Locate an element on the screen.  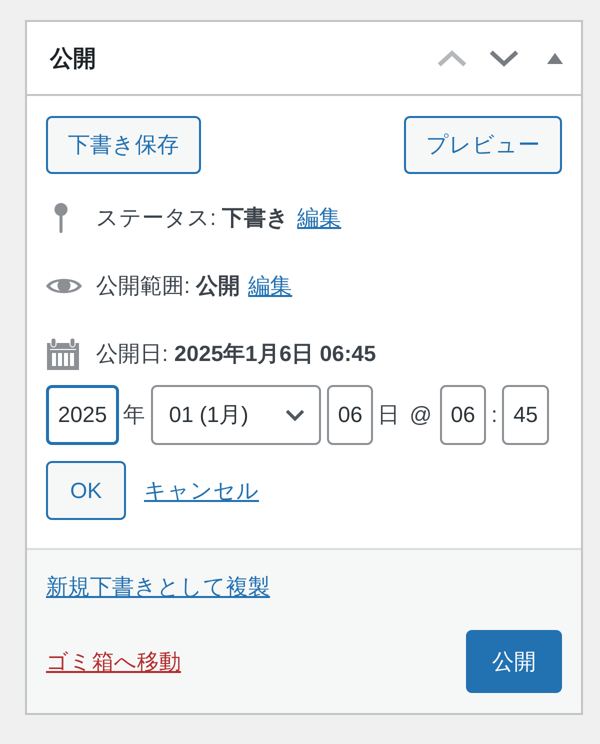
hour-field: 06 is located at coordinates (463, 415).